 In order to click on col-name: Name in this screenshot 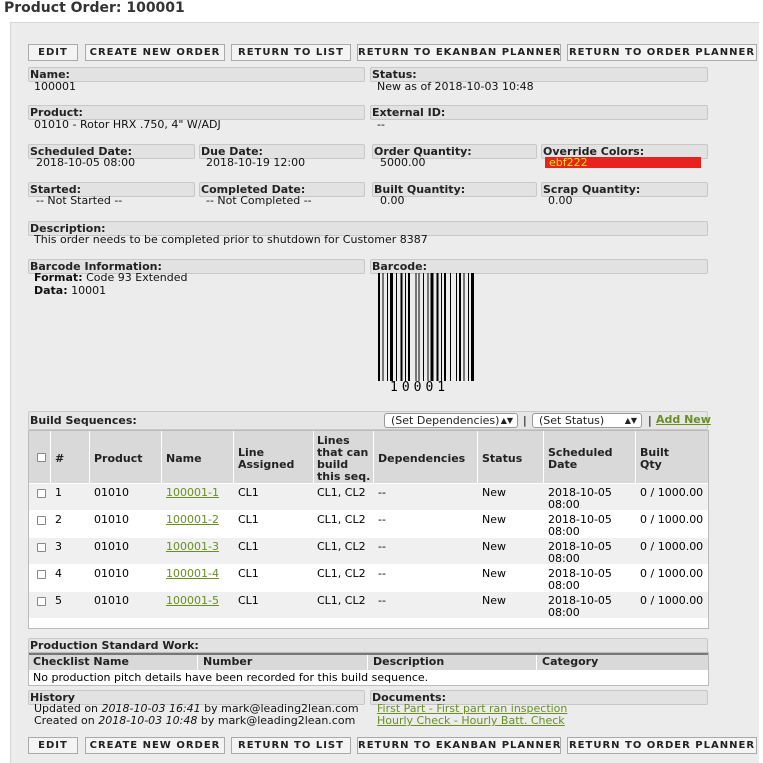, I will do `click(184, 458)`.